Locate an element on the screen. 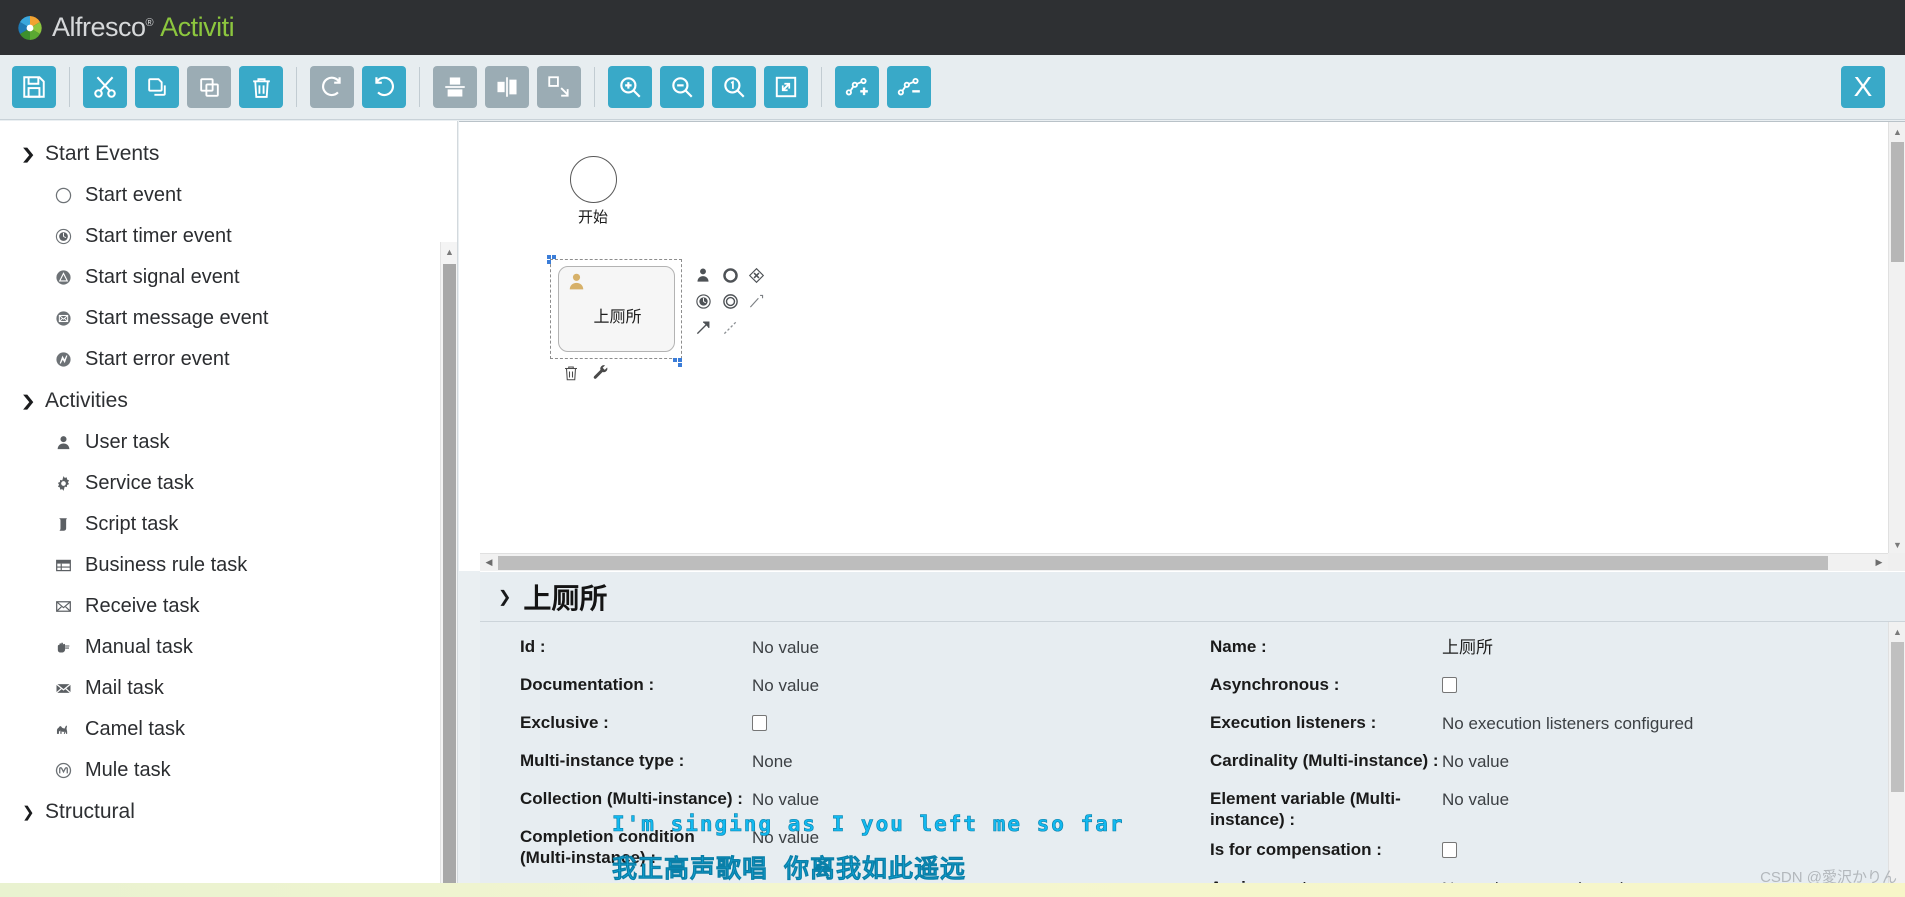  zoom-actual-size-button is located at coordinates (734, 87).